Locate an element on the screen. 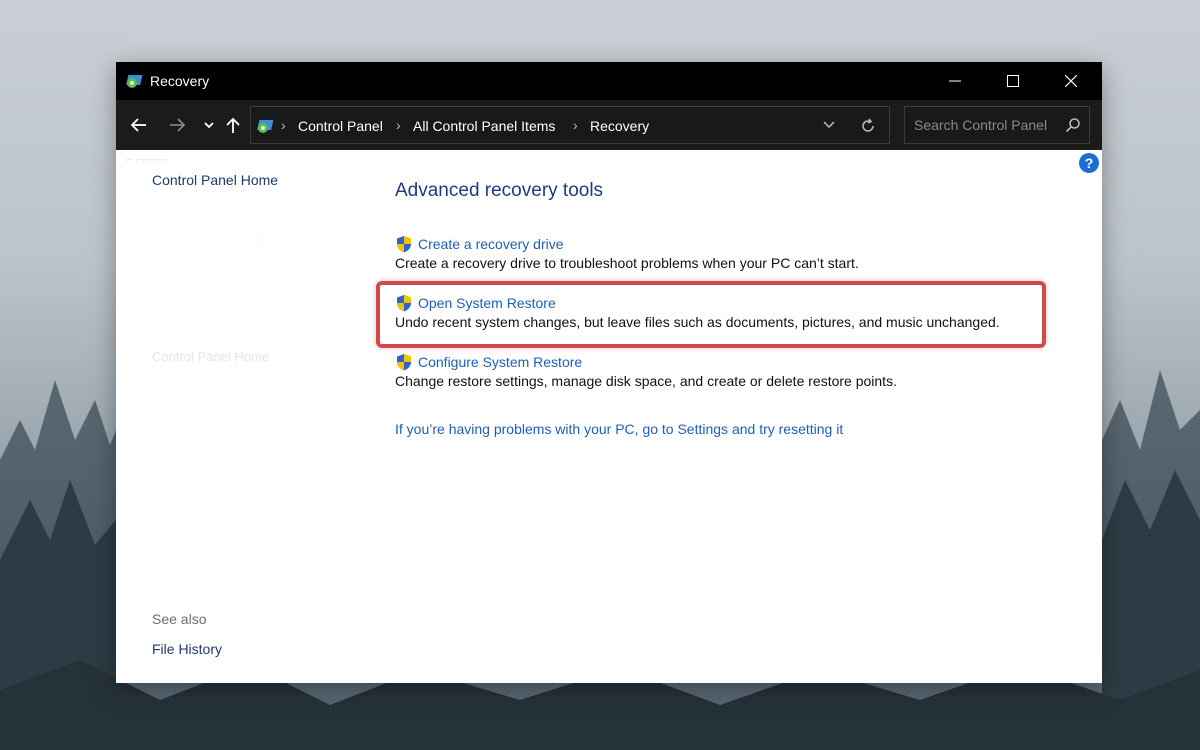  sidebar-artifact: ⁚ is located at coordinates (258, 239).